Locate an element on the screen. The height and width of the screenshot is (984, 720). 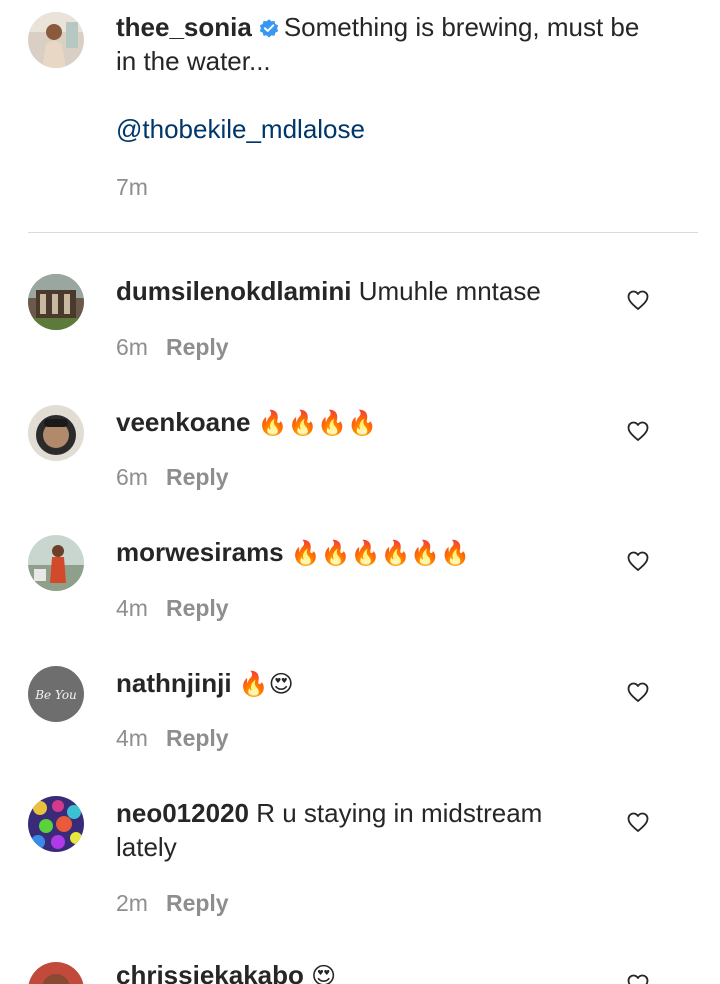
comment-username: nathnjinji is located at coordinates (174, 683).